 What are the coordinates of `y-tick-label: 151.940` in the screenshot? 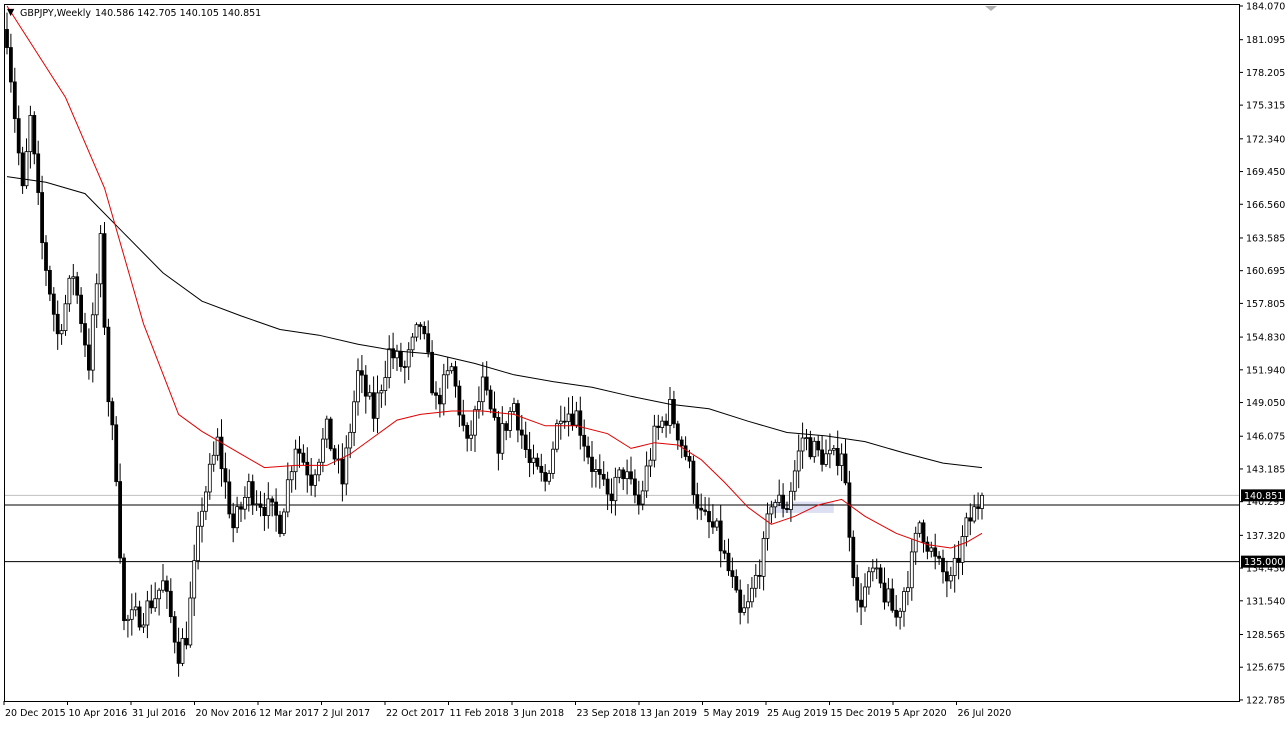 It's located at (1265, 370).